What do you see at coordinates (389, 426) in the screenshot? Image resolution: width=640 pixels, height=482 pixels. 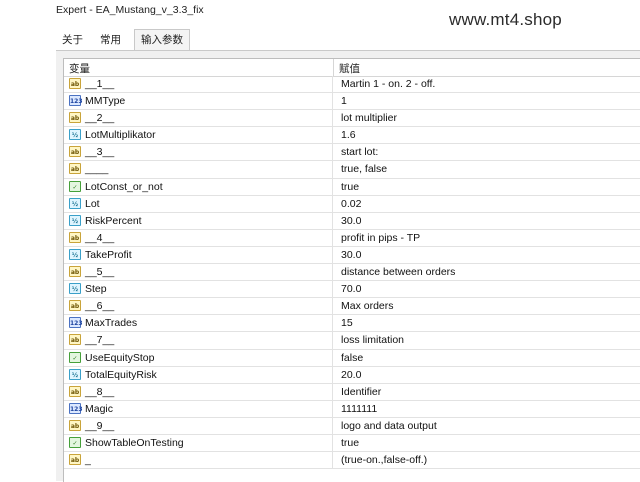 I see `value-cell: logo and data output` at bounding box center [389, 426].